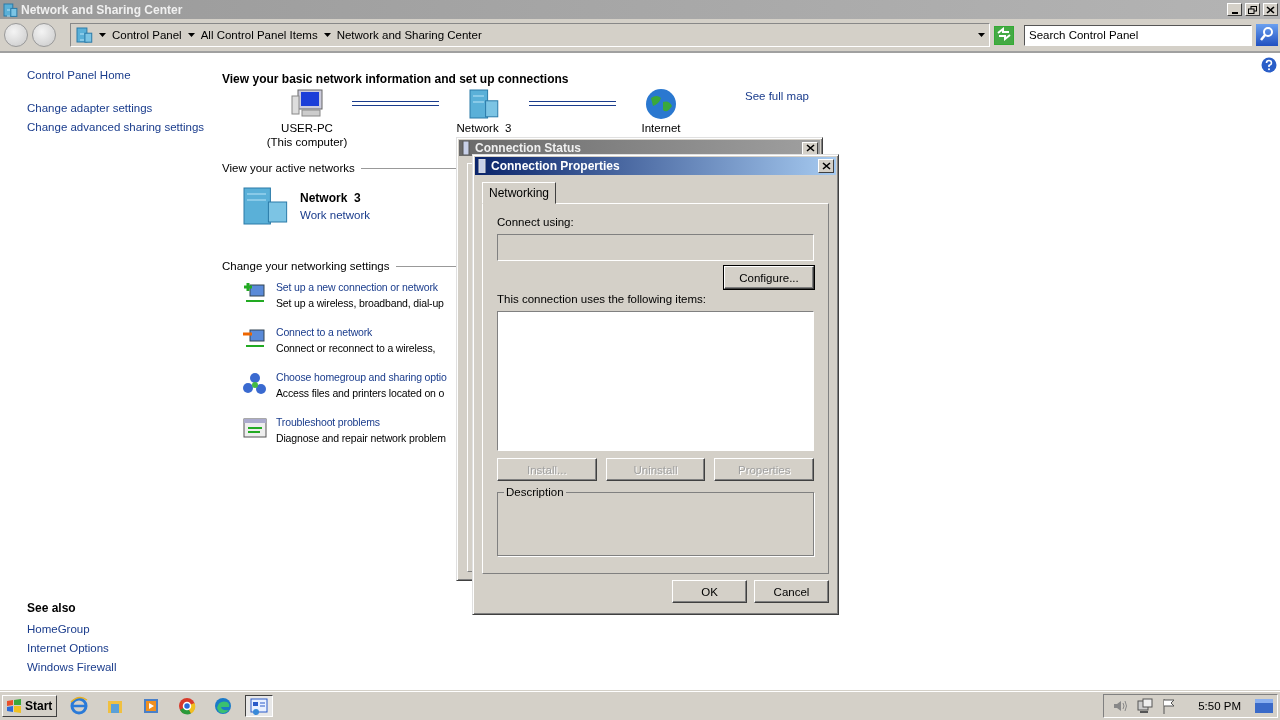 The width and height of the screenshot is (1280, 720). Describe the element at coordinates (360, 303) in the screenshot. I see `task-description: Set up a wireless, broadband, dial-up` at that location.